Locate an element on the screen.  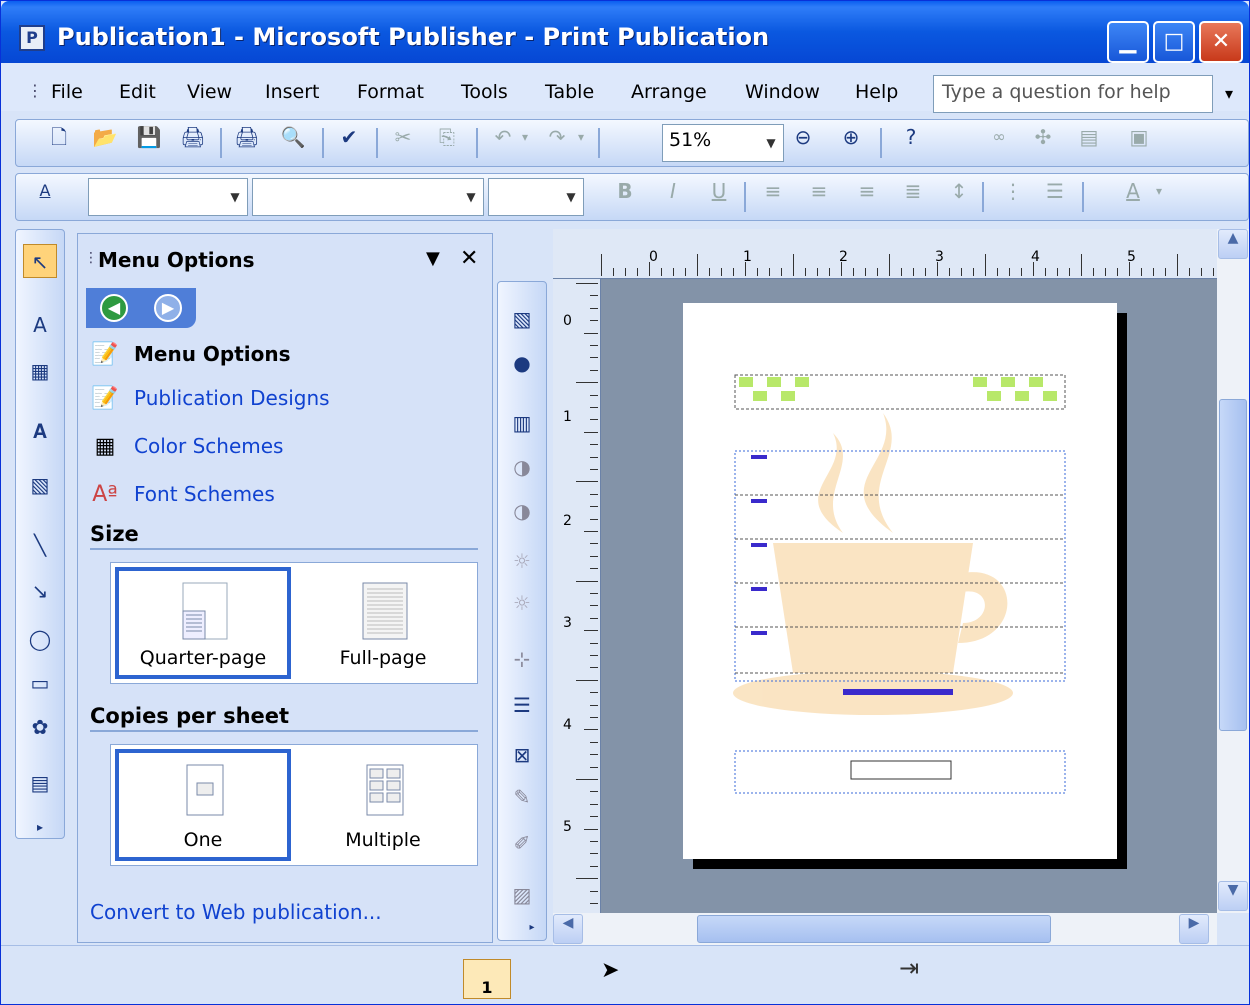
bold-icon: B is located at coordinates (625, 191).